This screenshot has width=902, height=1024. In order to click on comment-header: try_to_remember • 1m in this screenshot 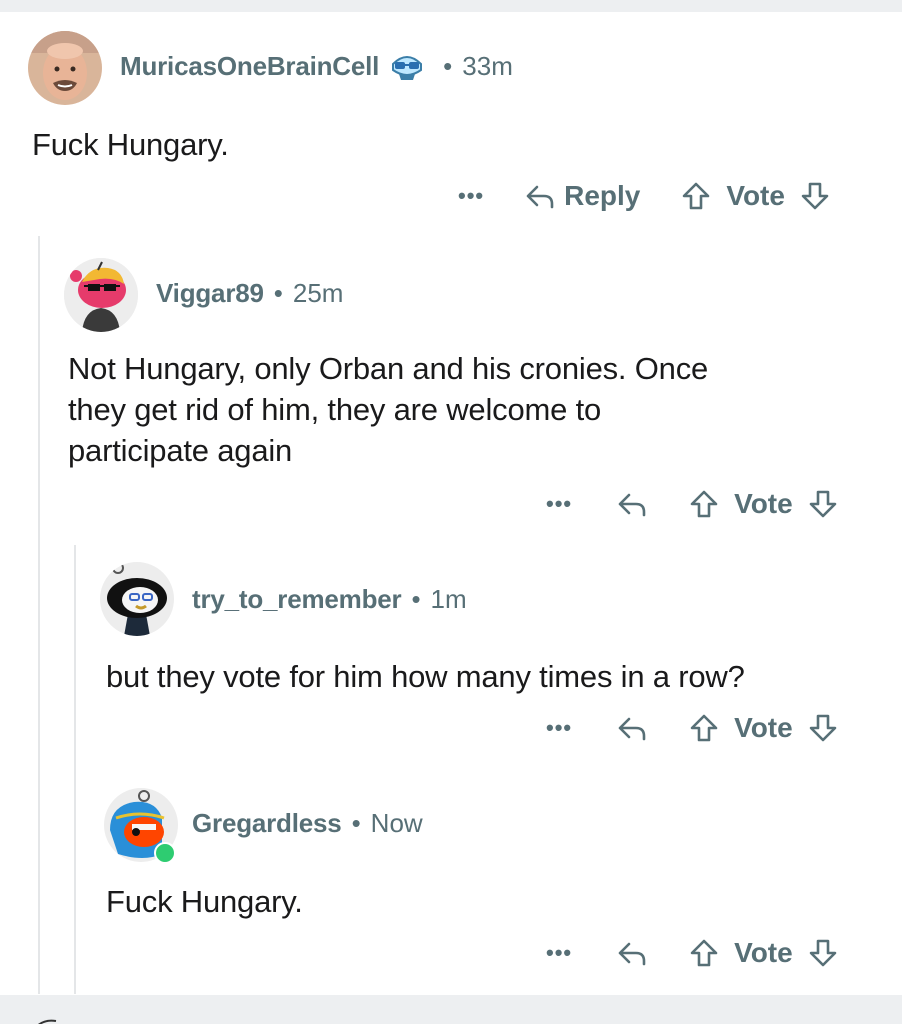, I will do `click(329, 599)`.